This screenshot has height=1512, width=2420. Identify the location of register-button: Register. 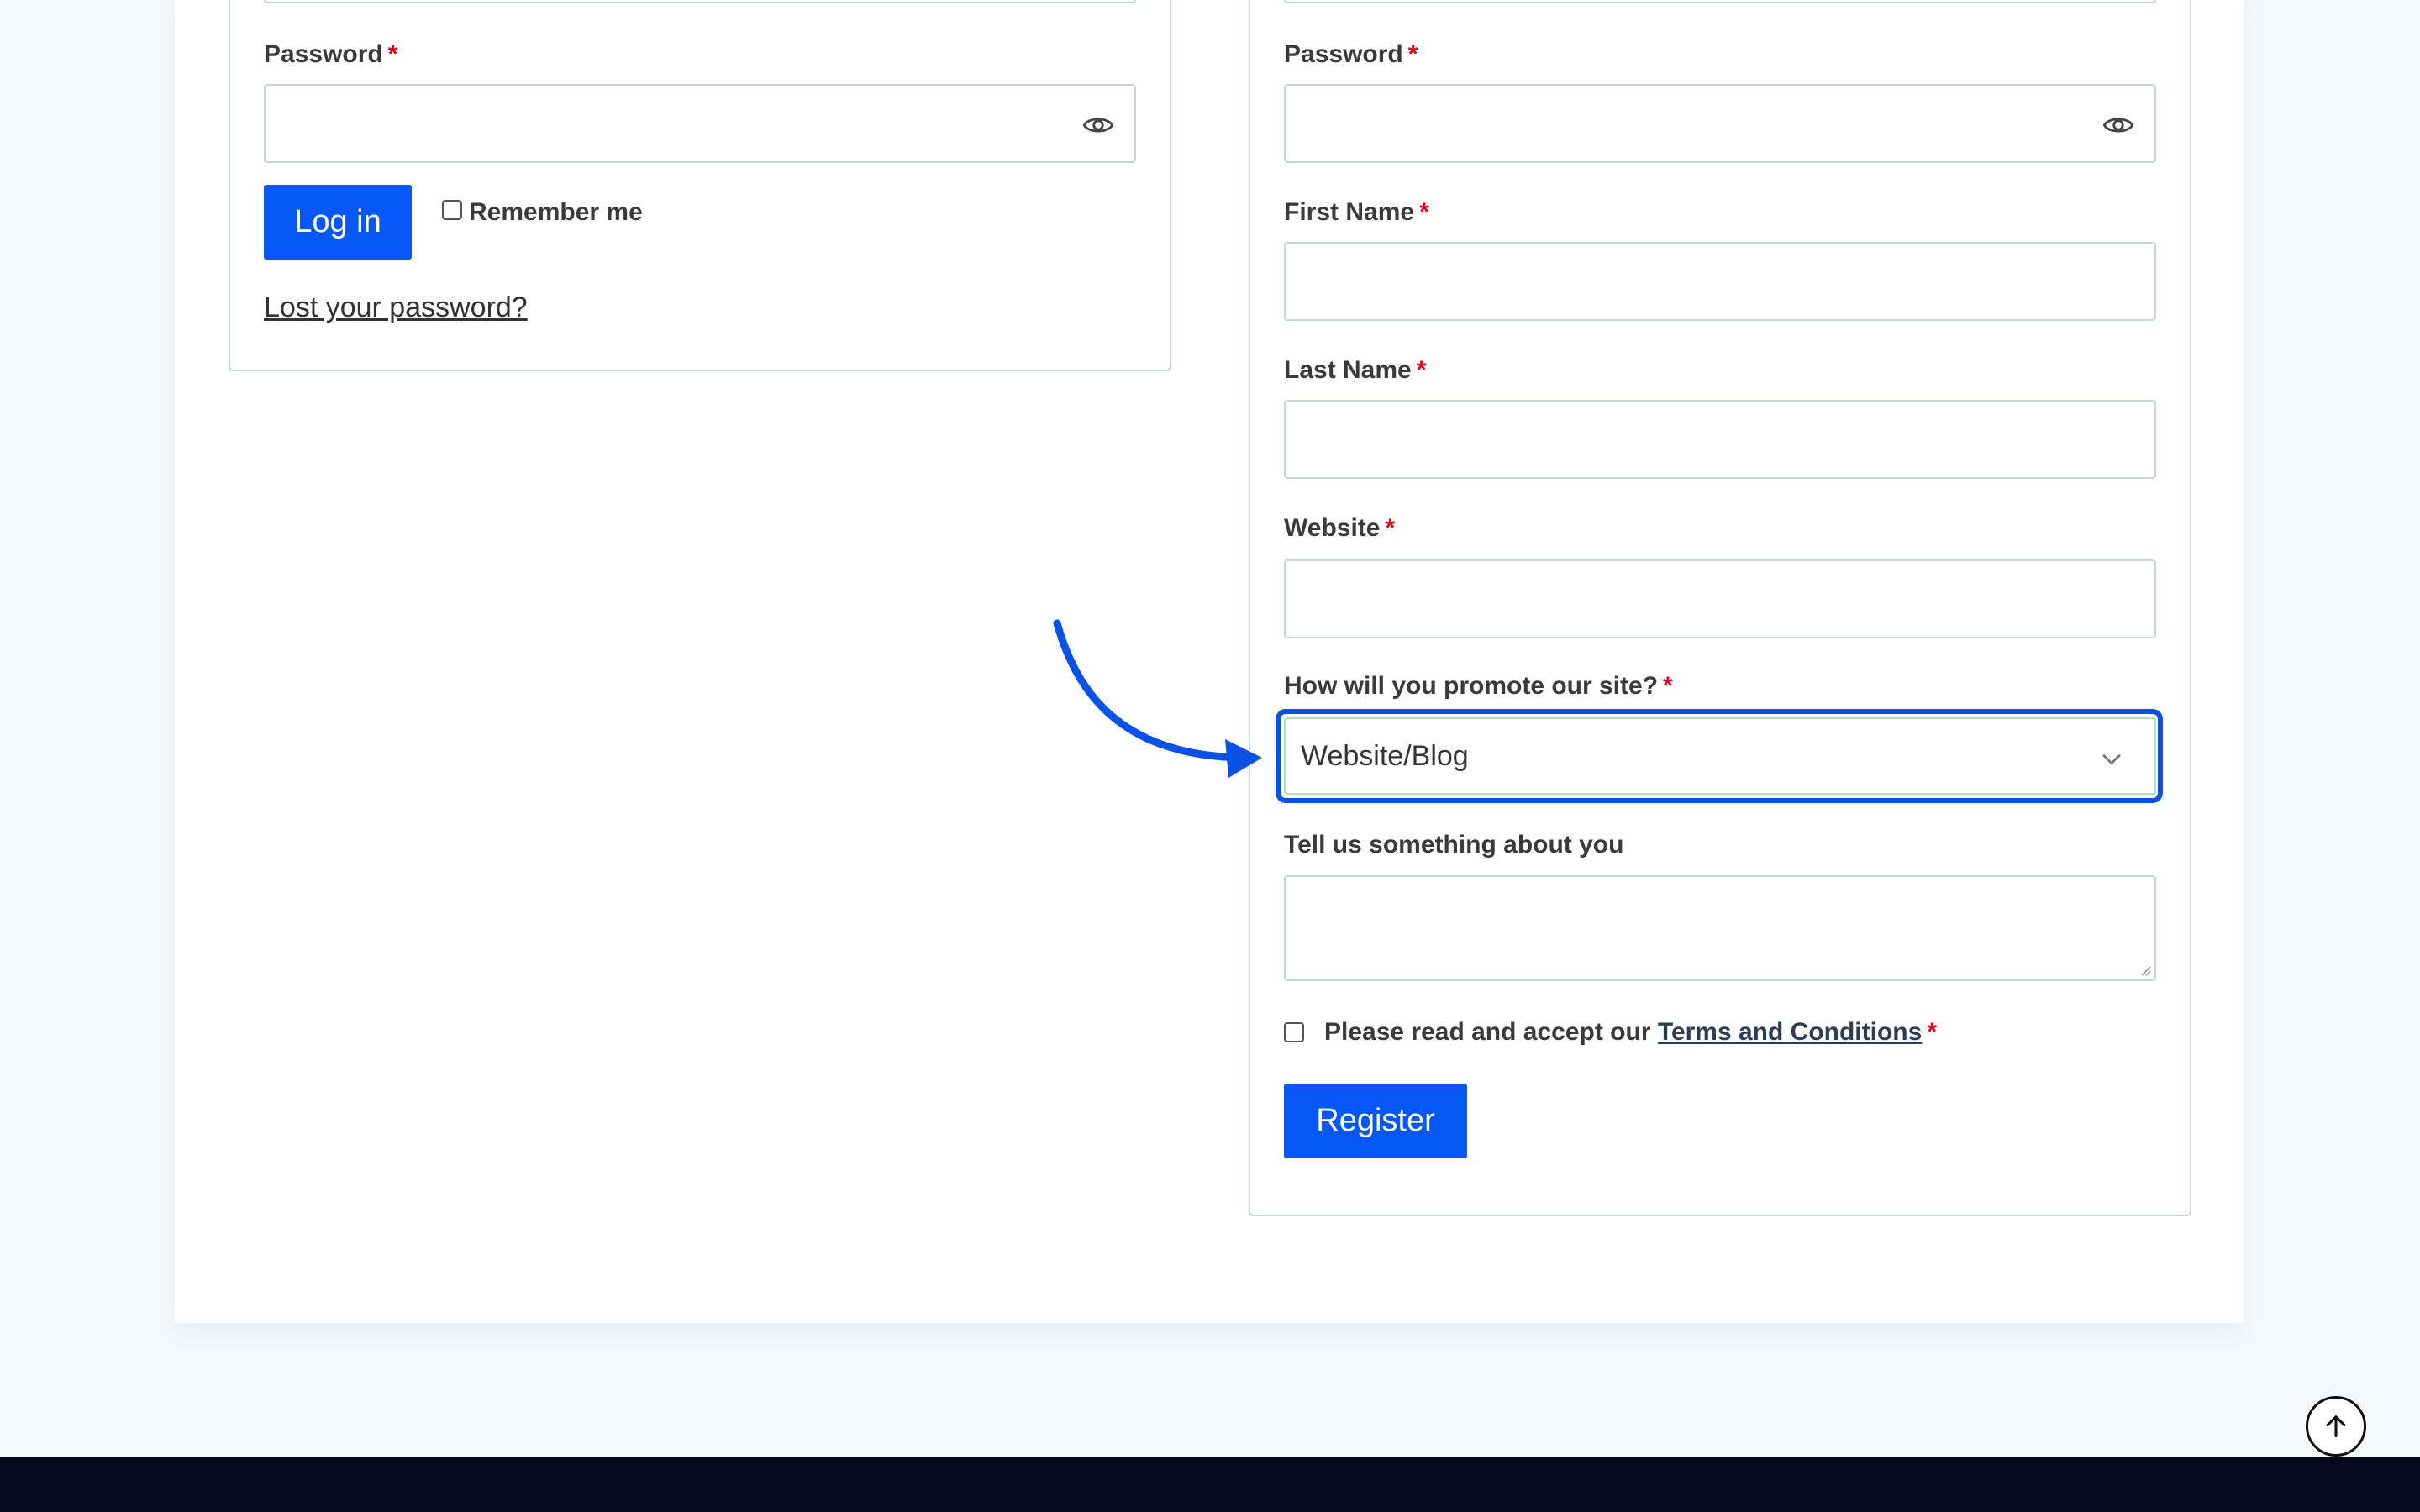
(1376, 1121).